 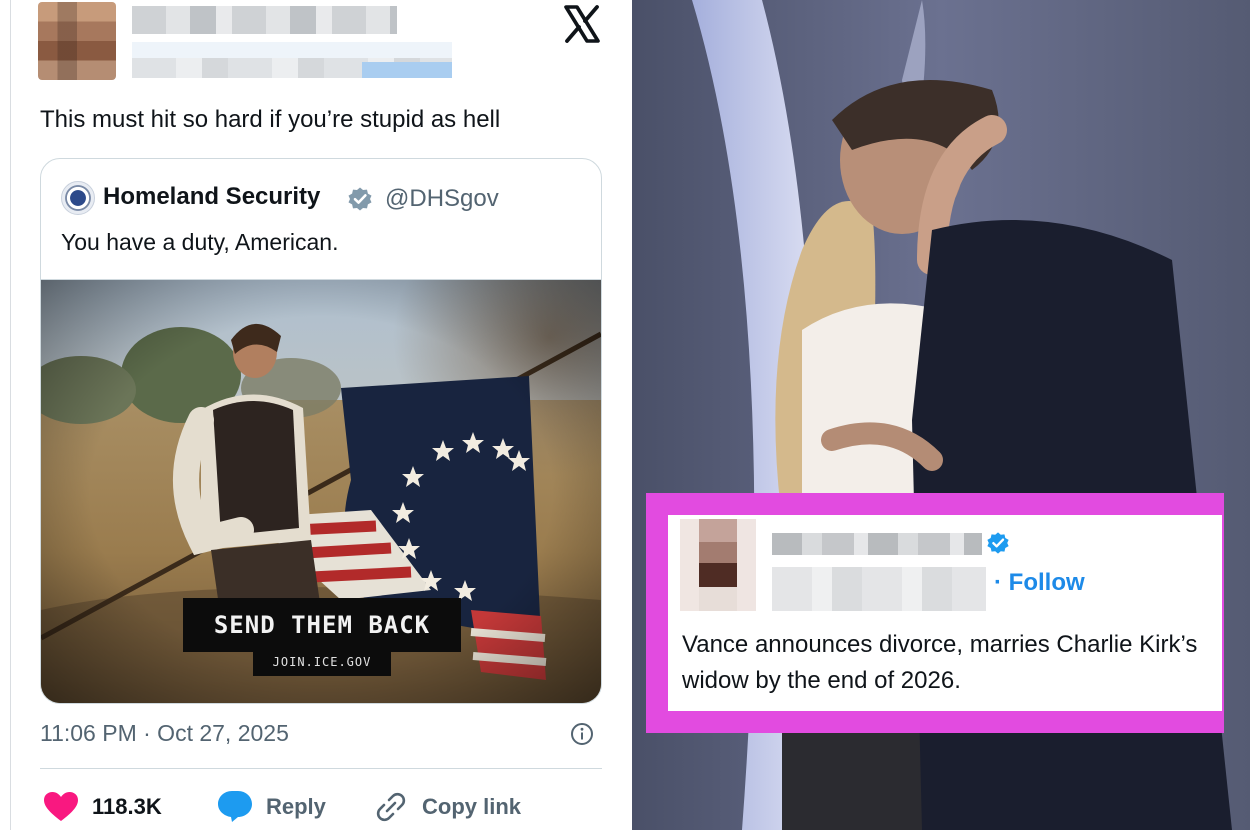 I want to click on media-caption: SEND THEM BACK, so click(x=322, y=625).